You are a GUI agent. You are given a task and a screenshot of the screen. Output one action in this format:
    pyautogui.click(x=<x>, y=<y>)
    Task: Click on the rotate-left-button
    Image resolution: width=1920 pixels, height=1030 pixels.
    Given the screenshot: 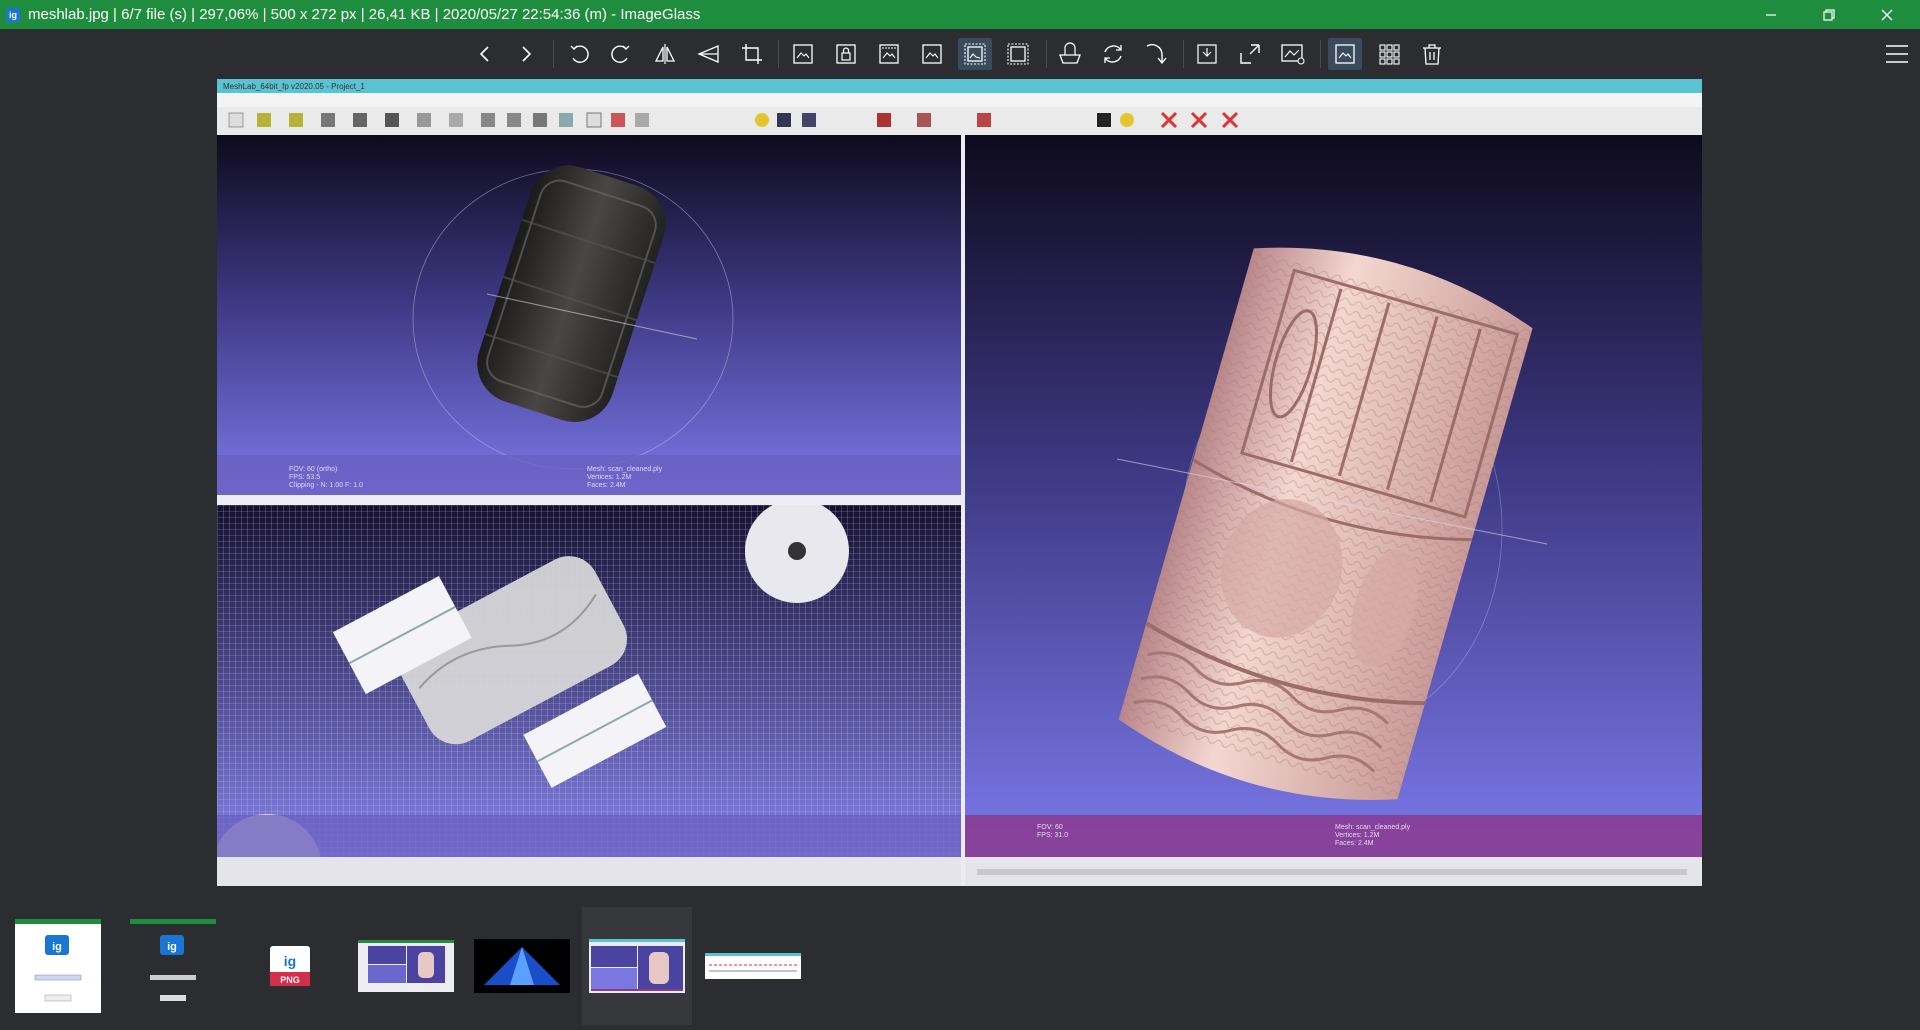 What is the action you would take?
    pyautogui.click(x=579, y=54)
    